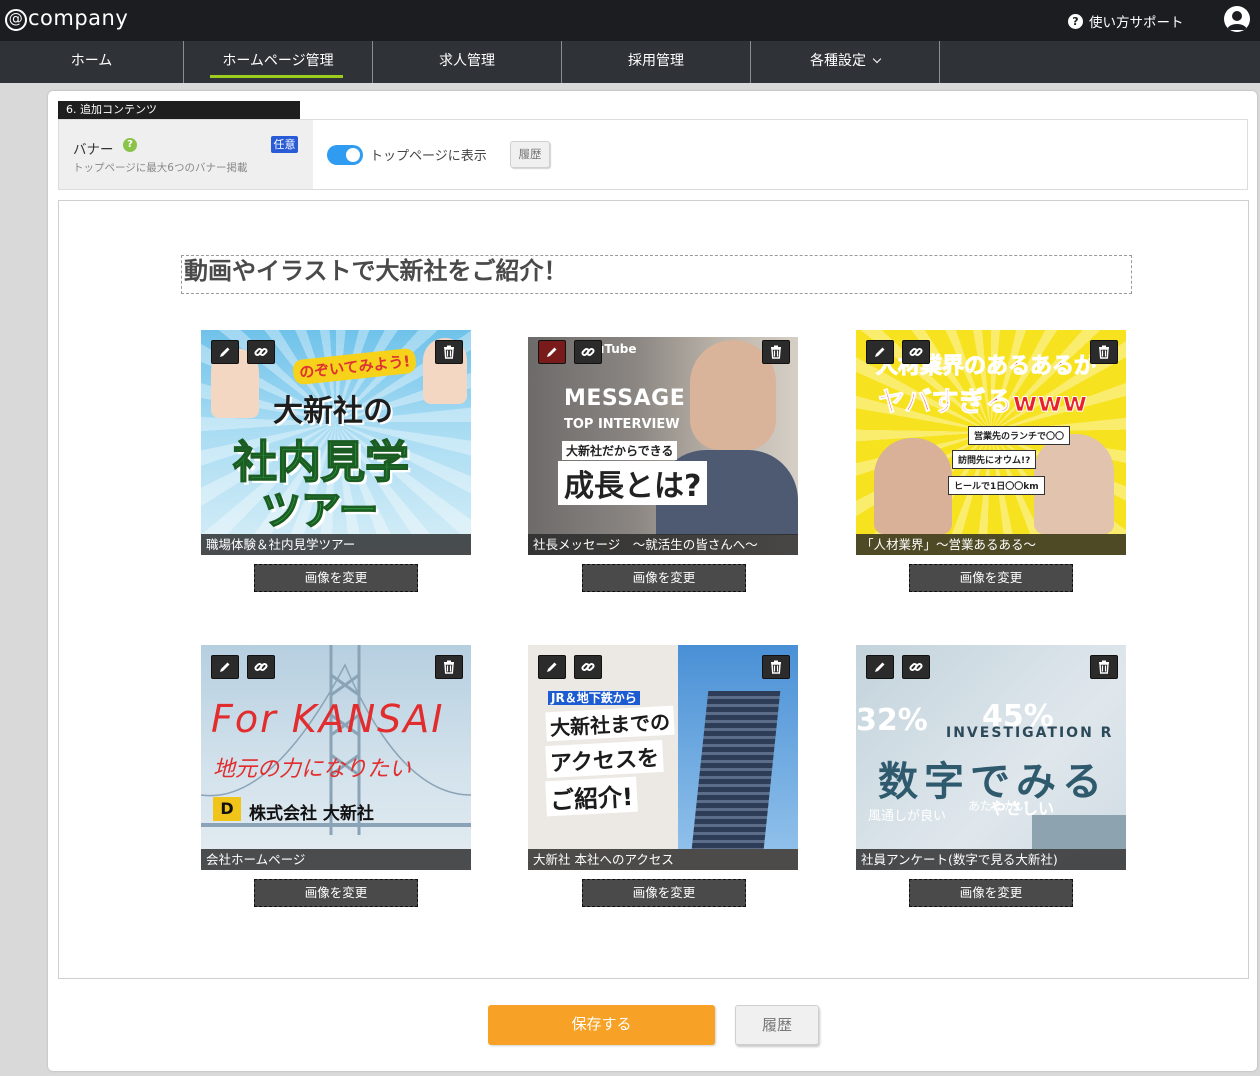 The width and height of the screenshot is (1260, 1076). I want to click on banner-art-text: アクセスを, so click(604, 759).